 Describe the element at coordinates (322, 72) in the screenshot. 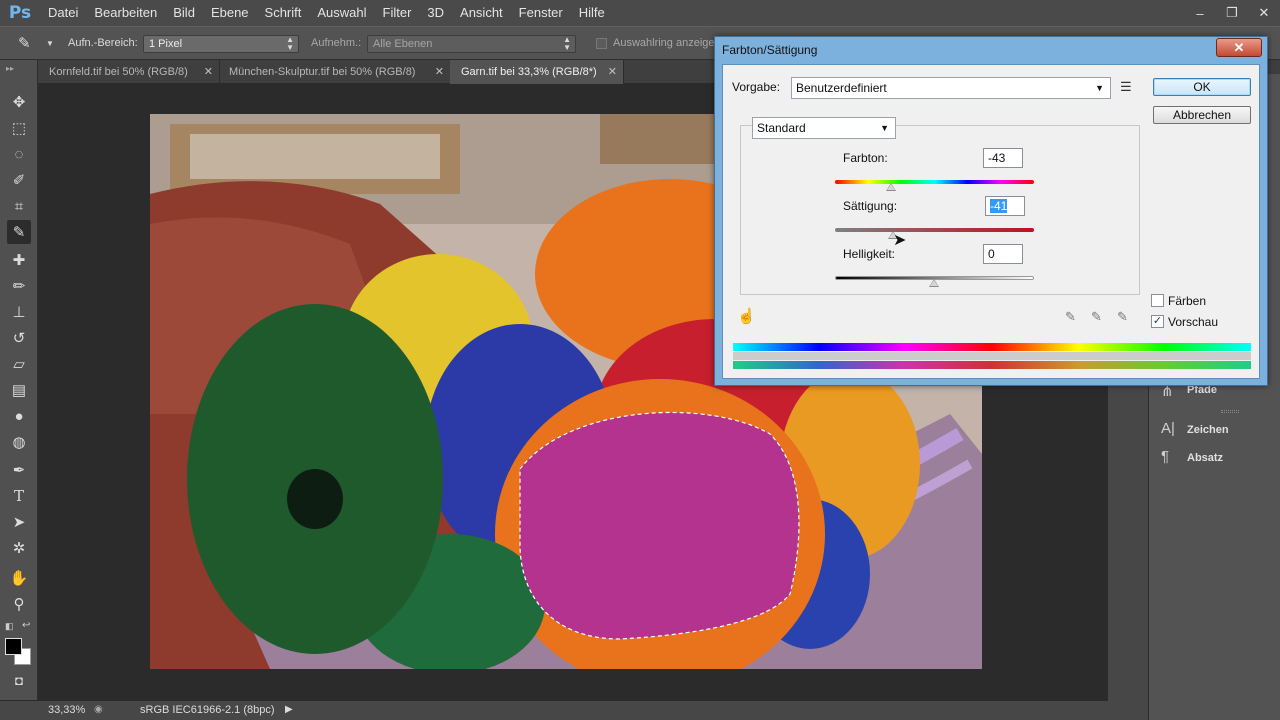

I see `tab-label: München-Skulptur.tif bei 50% (RGB/8)` at that location.